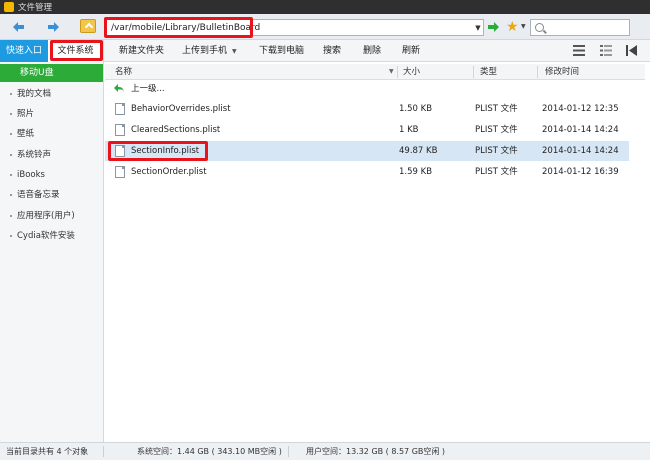  Describe the element at coordinates (19, 27) in the screenshot. I see `back-arrow-icon` at that location.